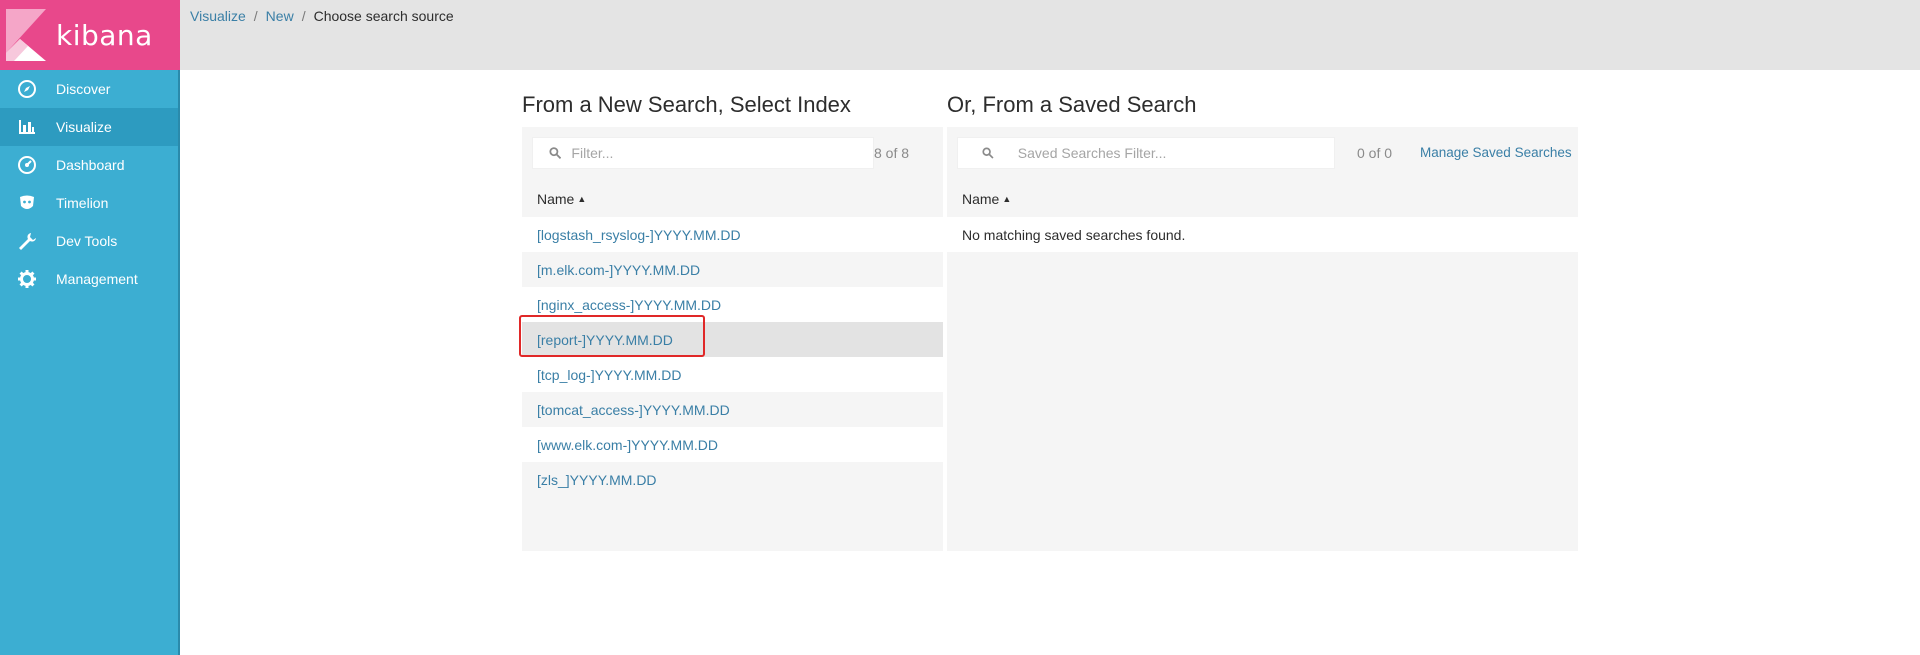  Describe the element at coordinates (179, 362) in the screenshot. I see `sidebar-edge` at that location.